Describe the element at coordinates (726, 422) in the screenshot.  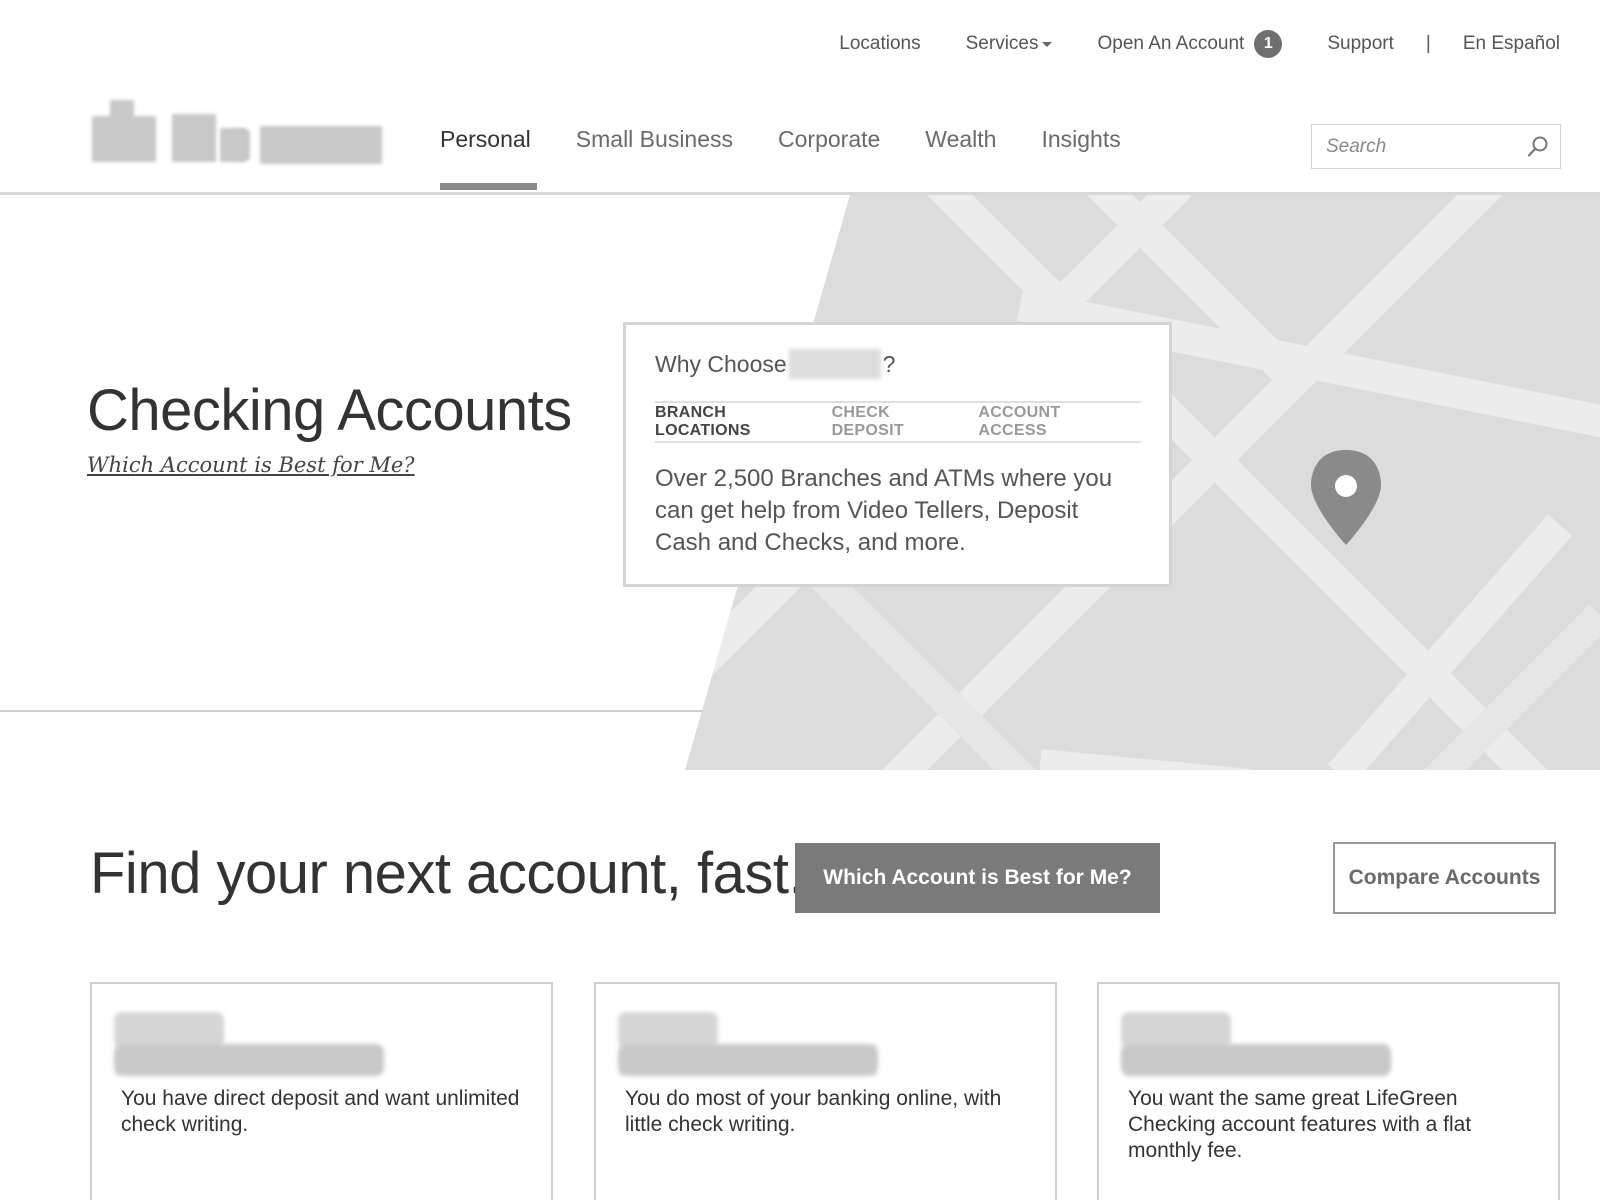
I see `tab-branch-locations: BRANCH LOCATIONS` at that location.